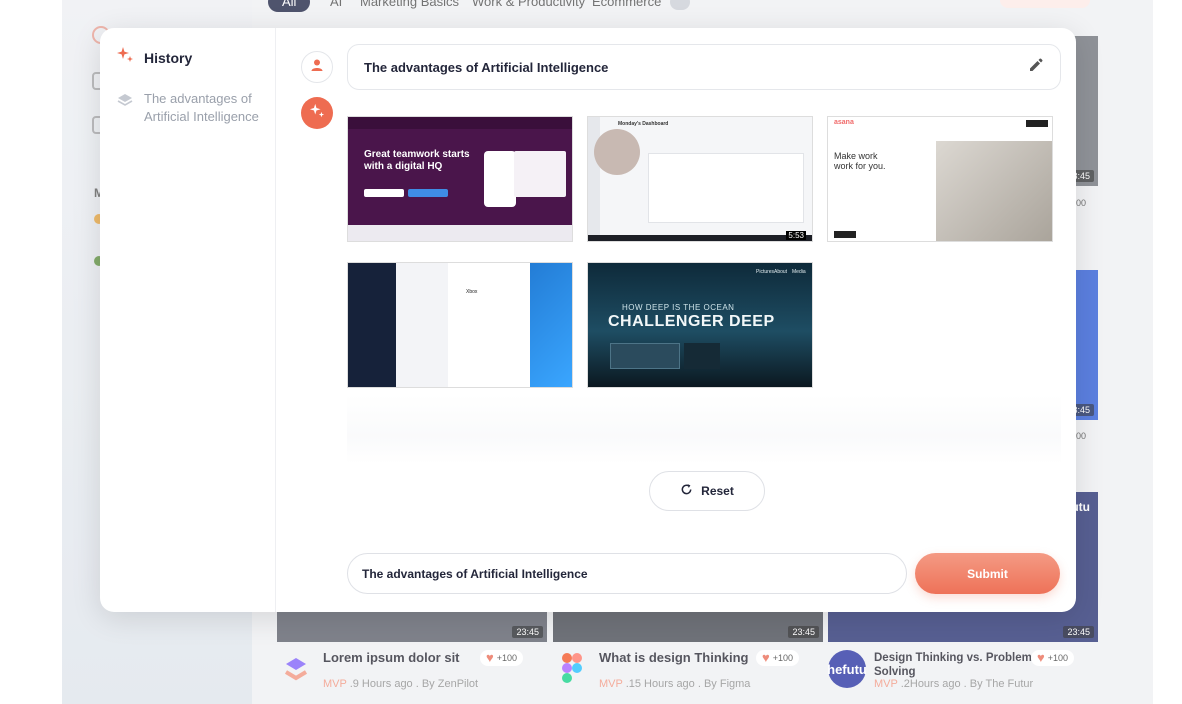 This screenshot has width=1182, height=704. I want to click on thumbnail-map, so click(645, 356).